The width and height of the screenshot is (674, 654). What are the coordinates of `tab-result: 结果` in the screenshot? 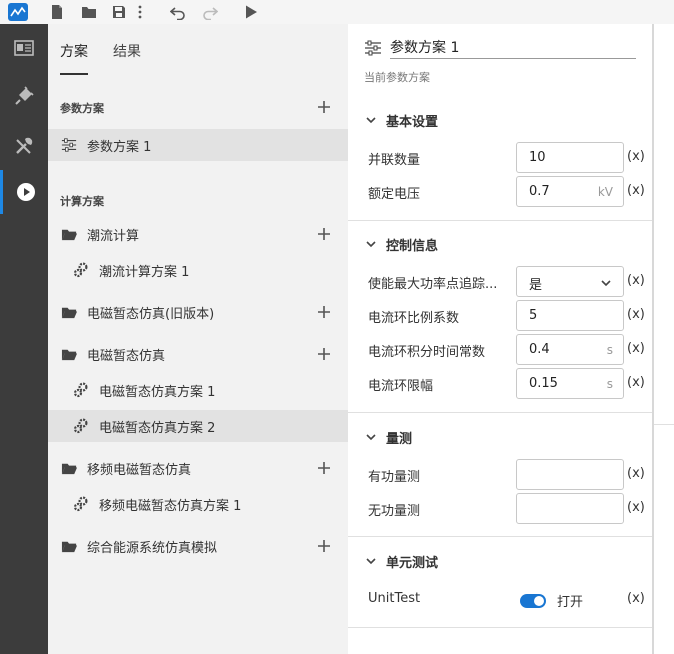 It's located at (127, 51).